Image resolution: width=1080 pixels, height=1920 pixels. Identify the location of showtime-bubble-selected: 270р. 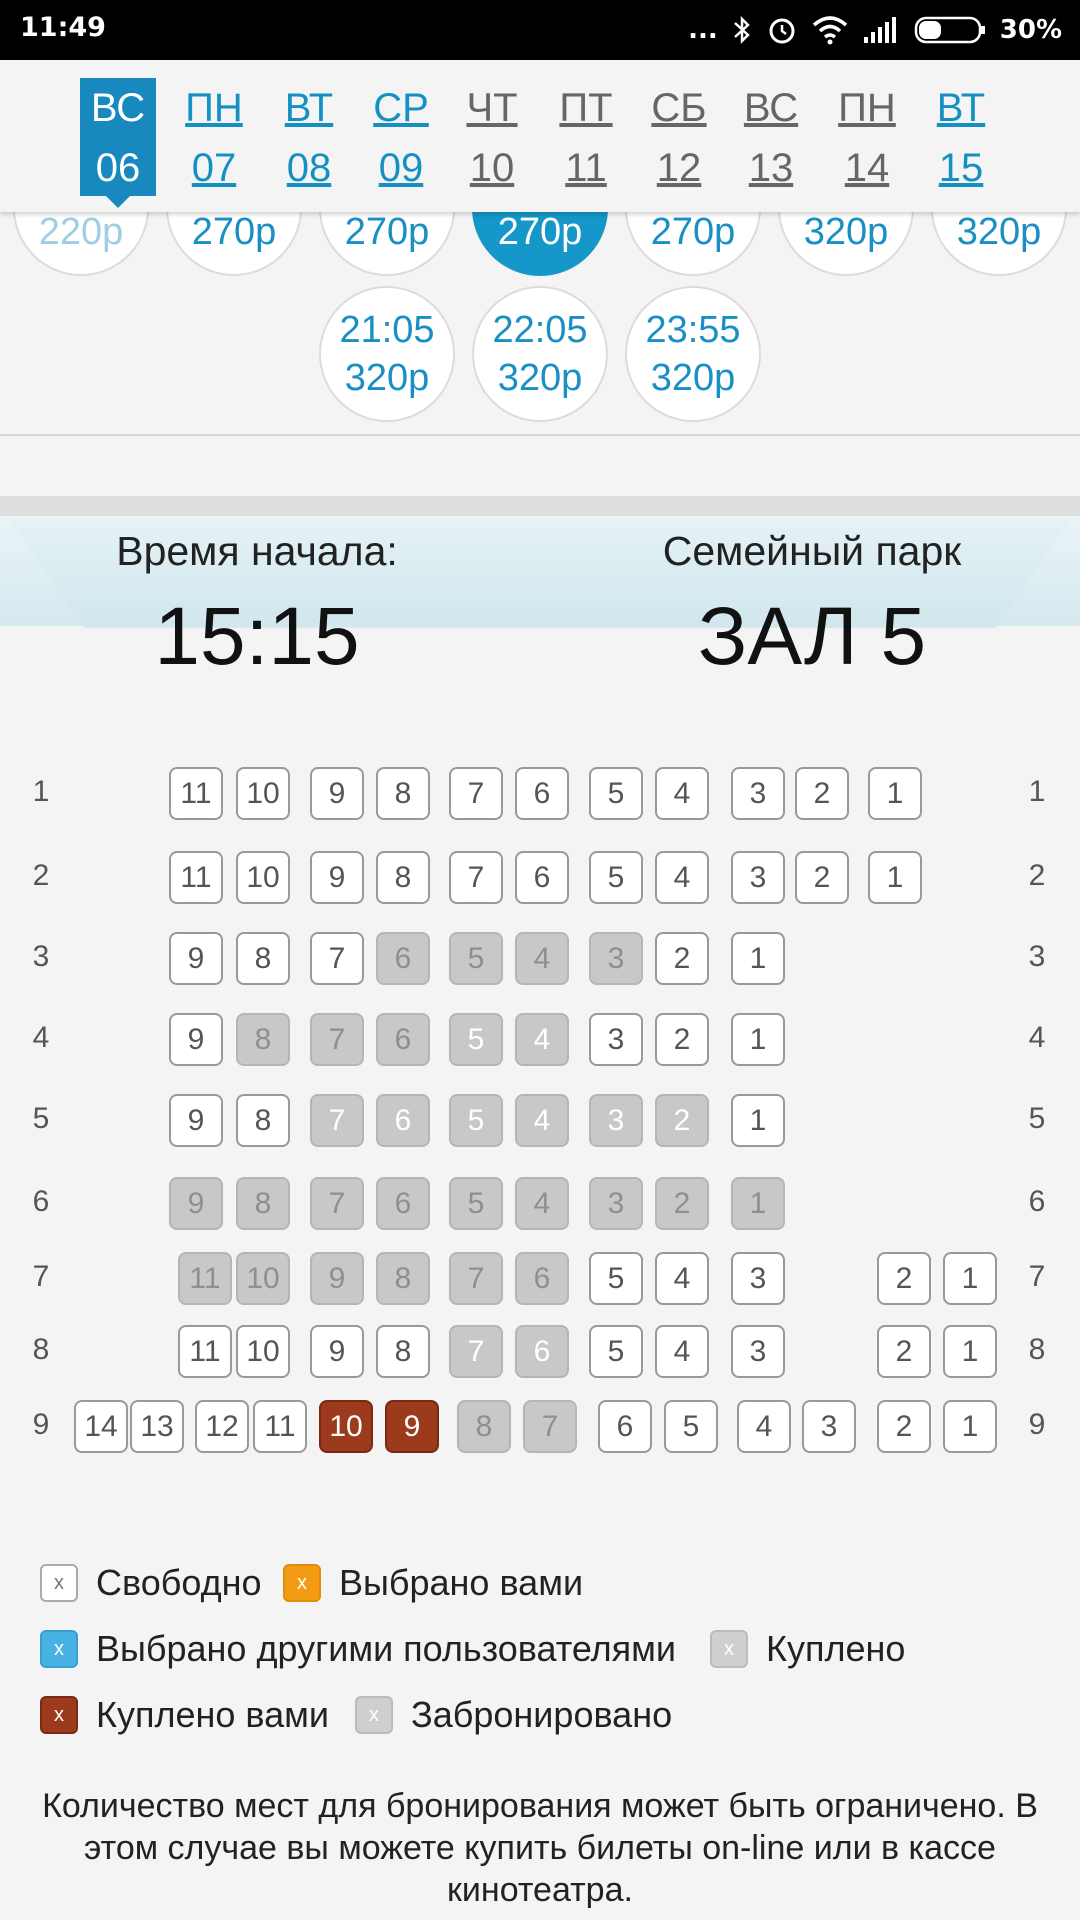
(540, 244).